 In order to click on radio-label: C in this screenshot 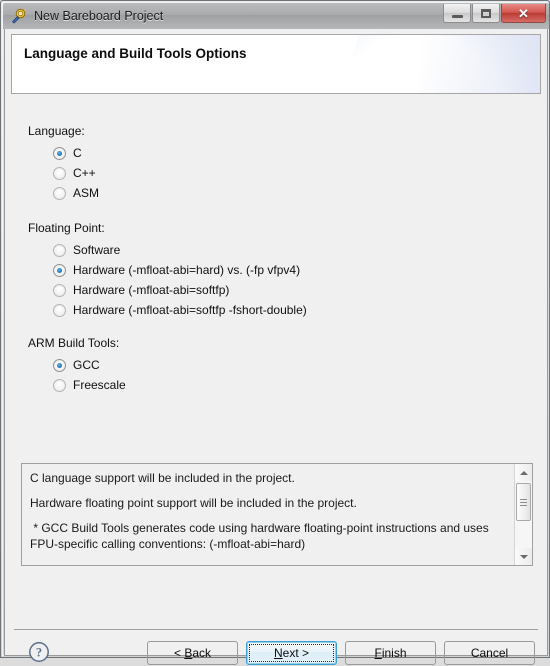, I will do `click(77, 153)`.